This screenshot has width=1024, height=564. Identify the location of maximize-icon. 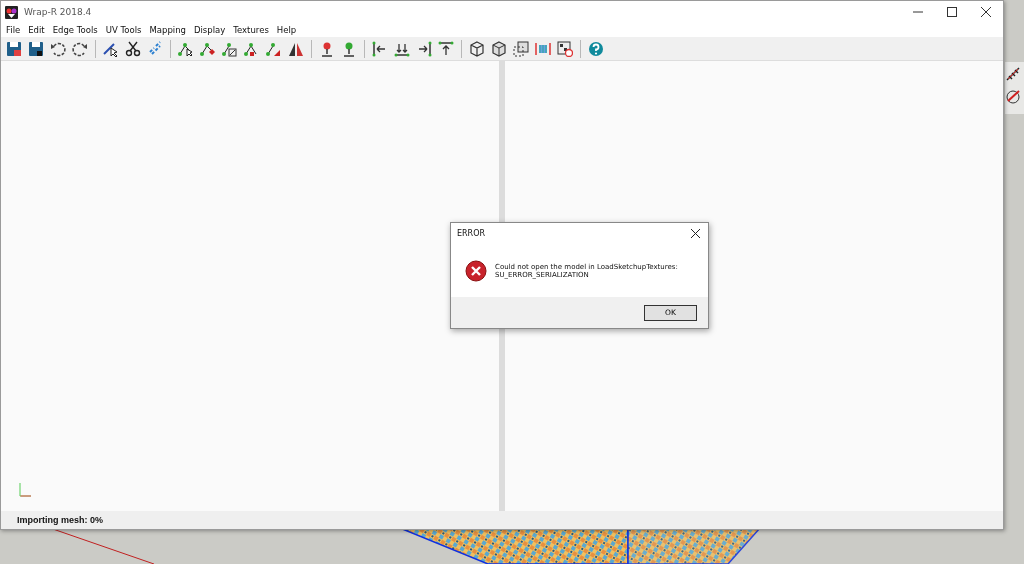
(952, 12).